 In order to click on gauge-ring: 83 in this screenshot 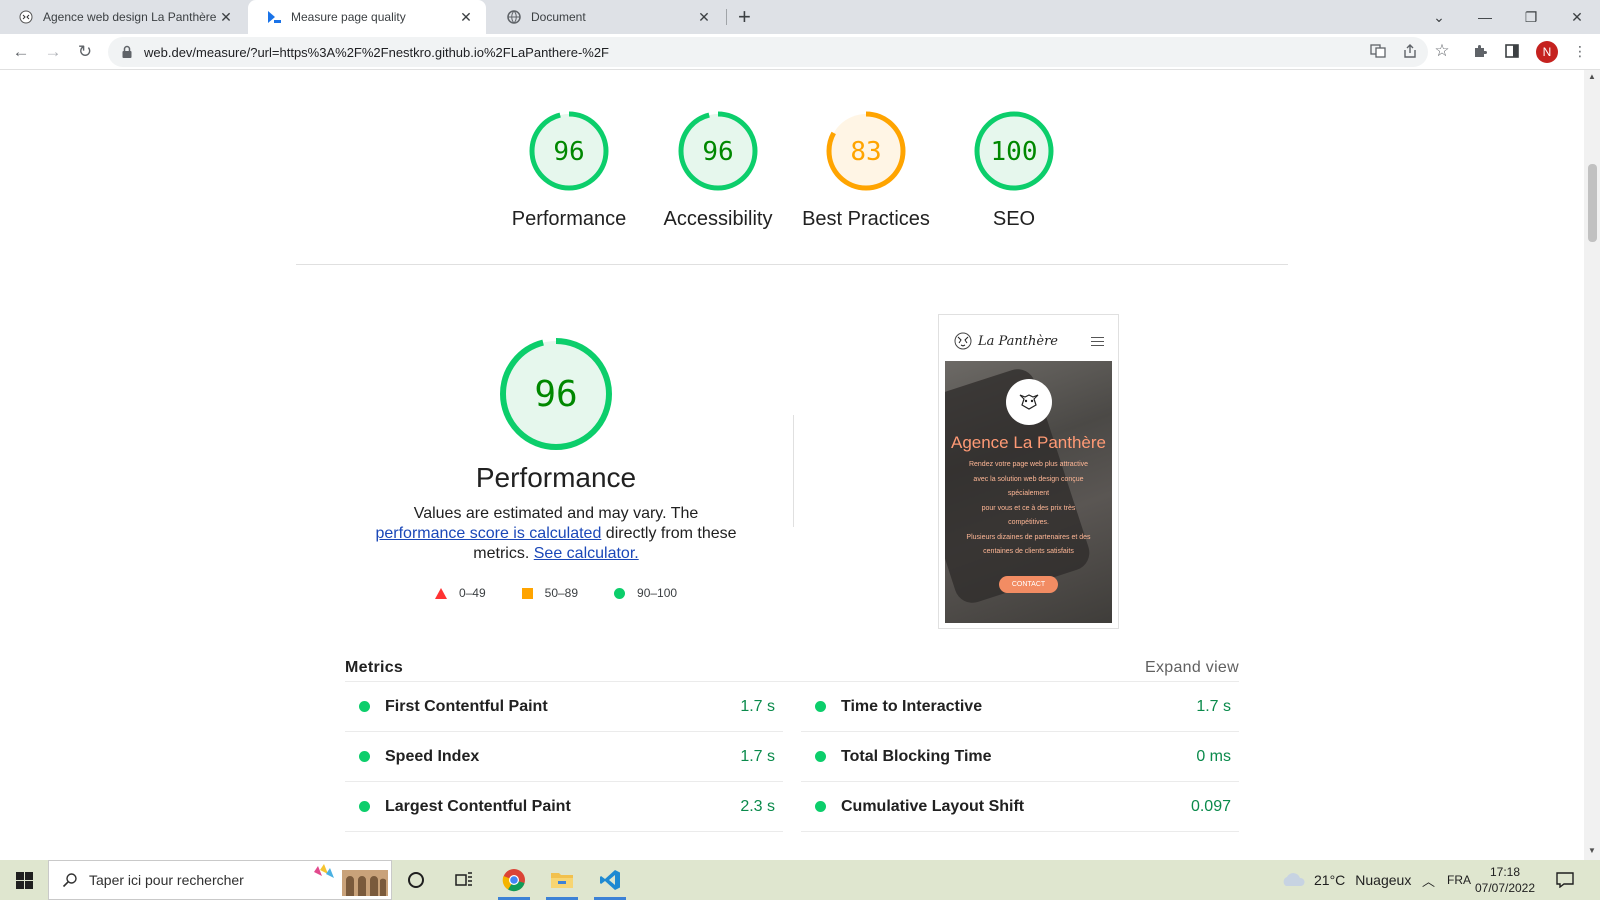, I will do `click(866, 151)`.